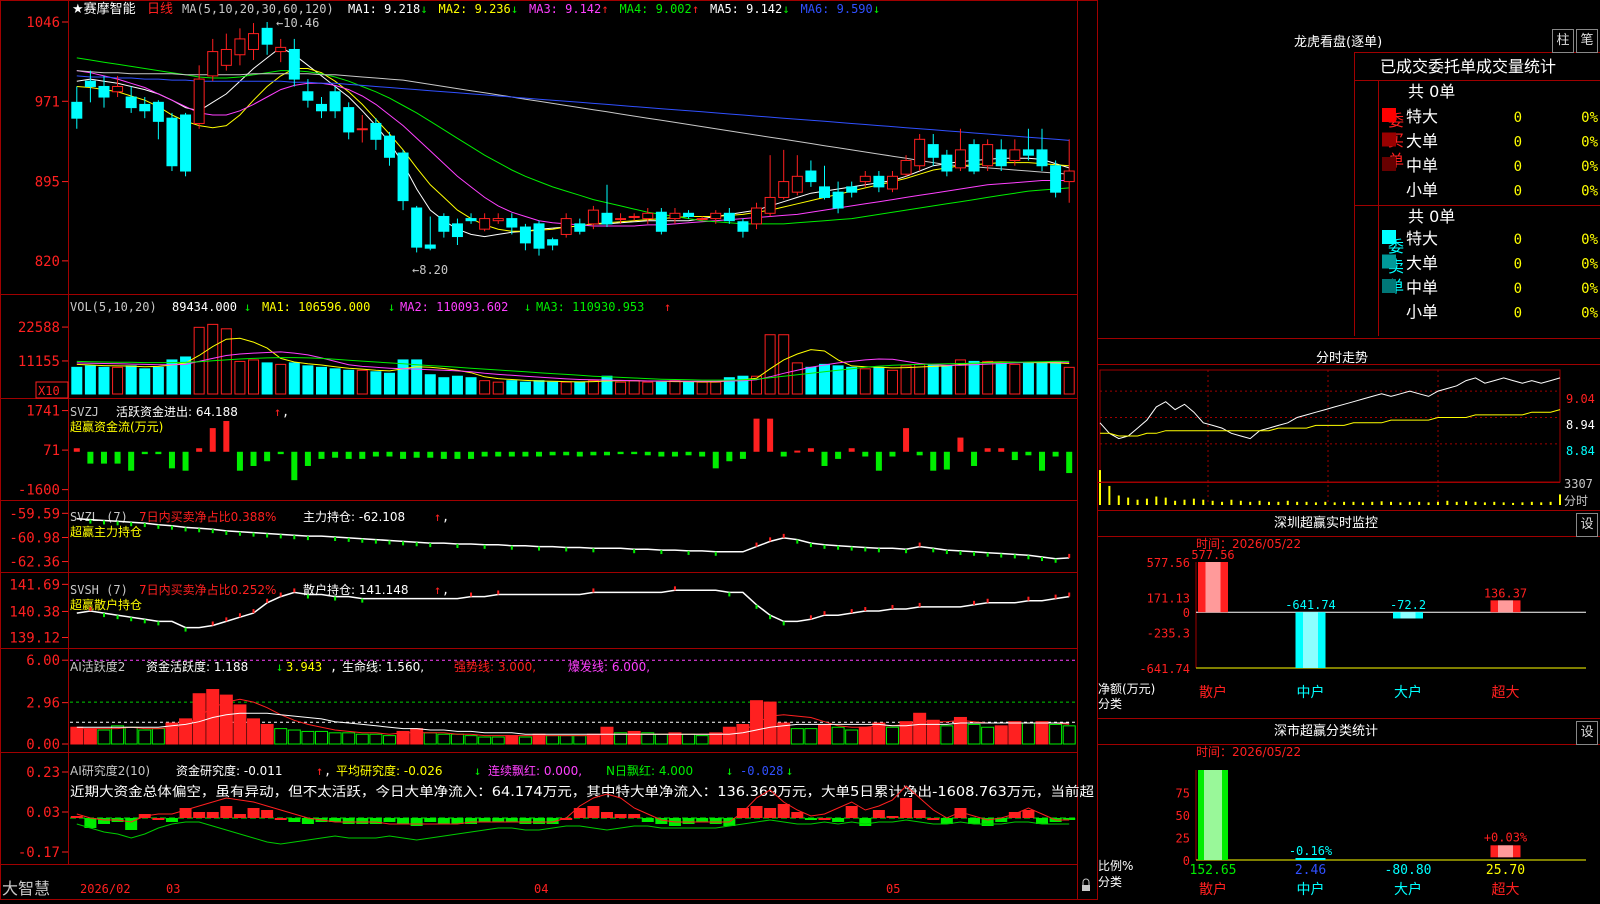 Image resolution: width=1600 pixels, height=904 pixels. What do you see at coordinates (1330, 408) in the screenshot?
I see `intraday-price-line` at bounding box center [1330, 408].